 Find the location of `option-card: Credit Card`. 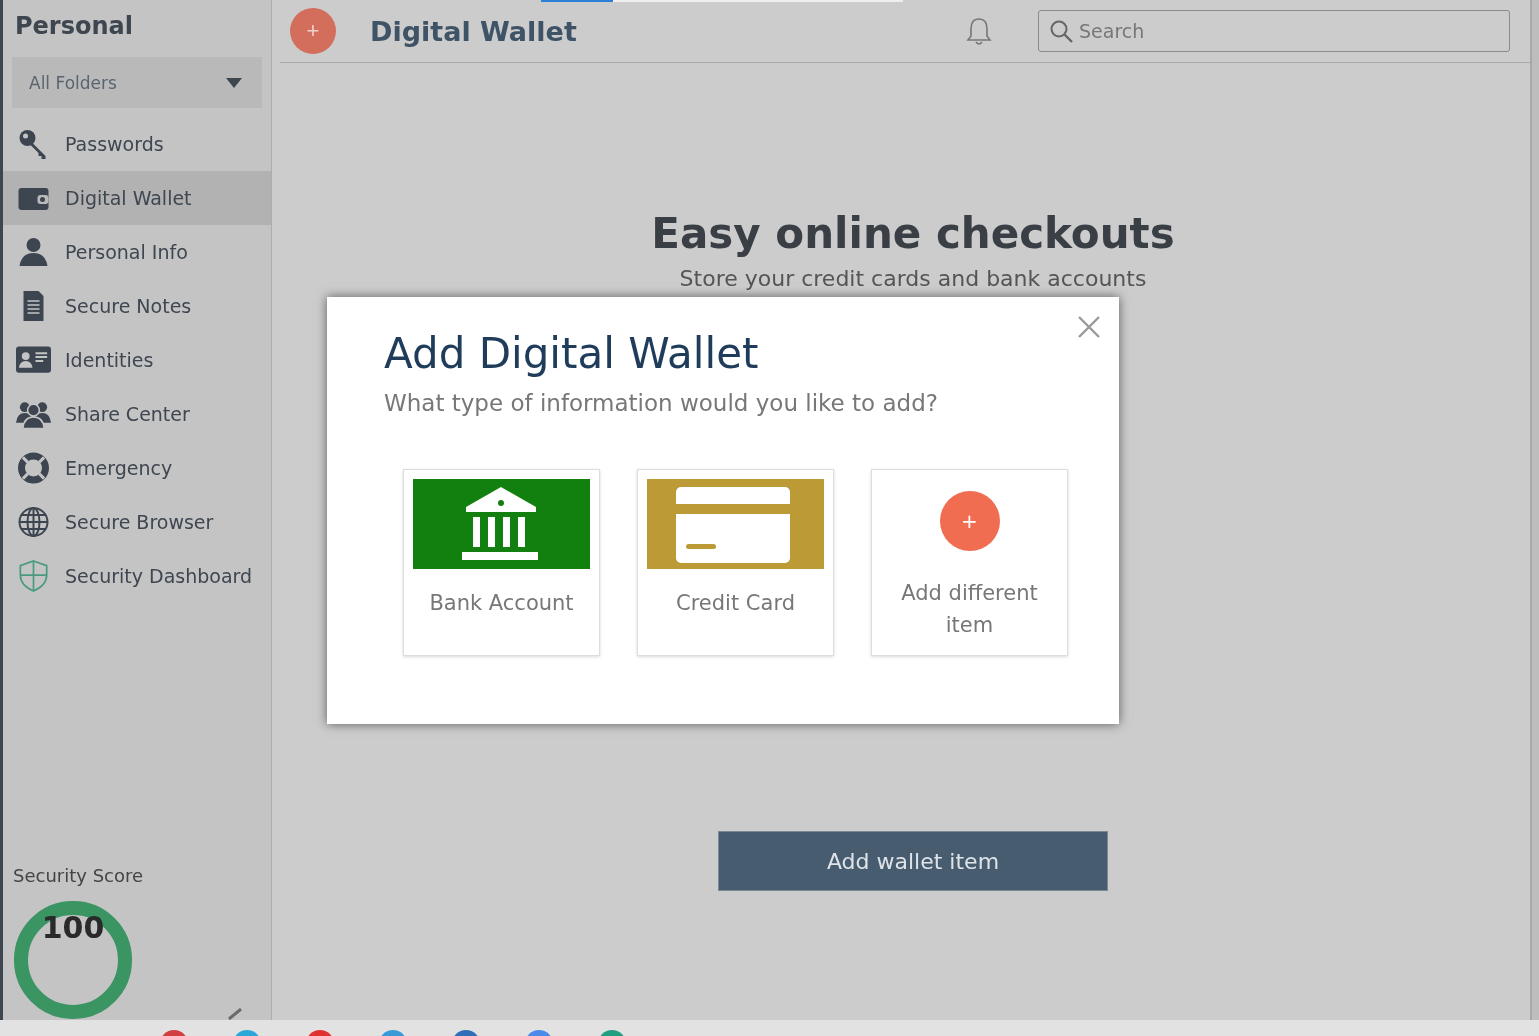

option-card: Credit Card is located at coordinates (735, 562).